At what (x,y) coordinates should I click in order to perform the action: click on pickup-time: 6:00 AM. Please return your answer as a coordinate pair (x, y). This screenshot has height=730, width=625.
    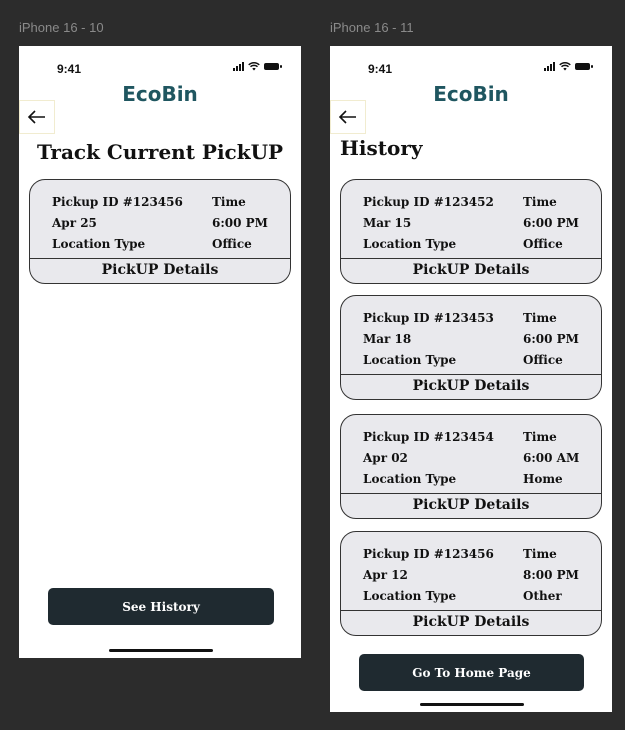
    Looking at the image, I should click on (551, 458).